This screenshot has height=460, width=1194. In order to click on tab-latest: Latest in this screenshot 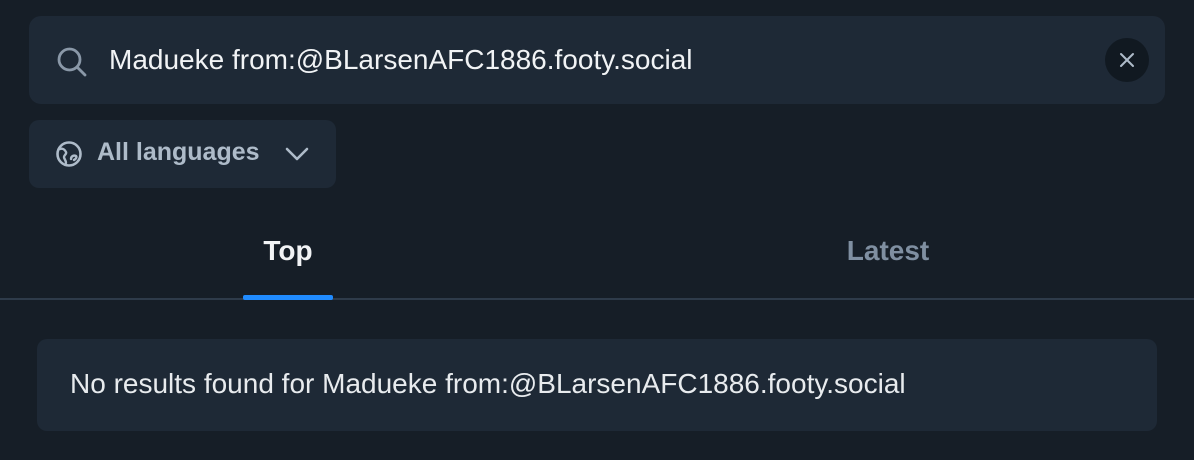, I will do `click(888, 251)`.